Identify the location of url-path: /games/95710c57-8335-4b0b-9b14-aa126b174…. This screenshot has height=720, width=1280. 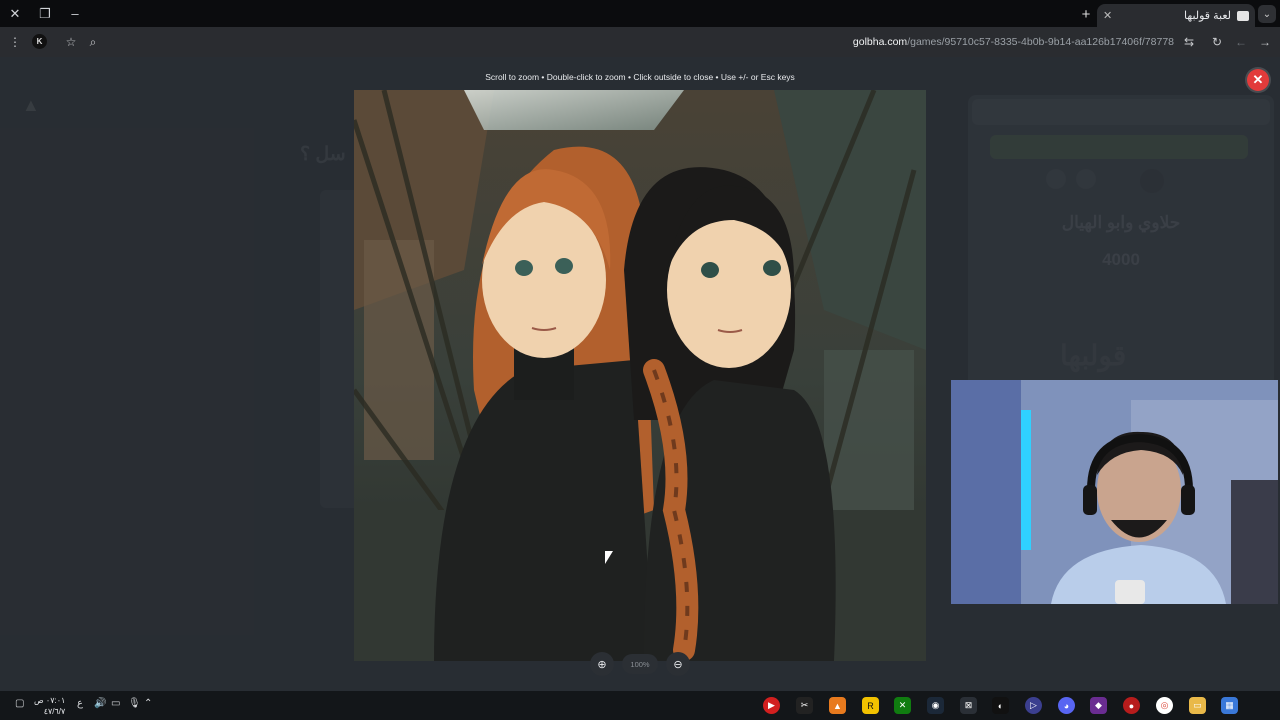
(1040, 42).